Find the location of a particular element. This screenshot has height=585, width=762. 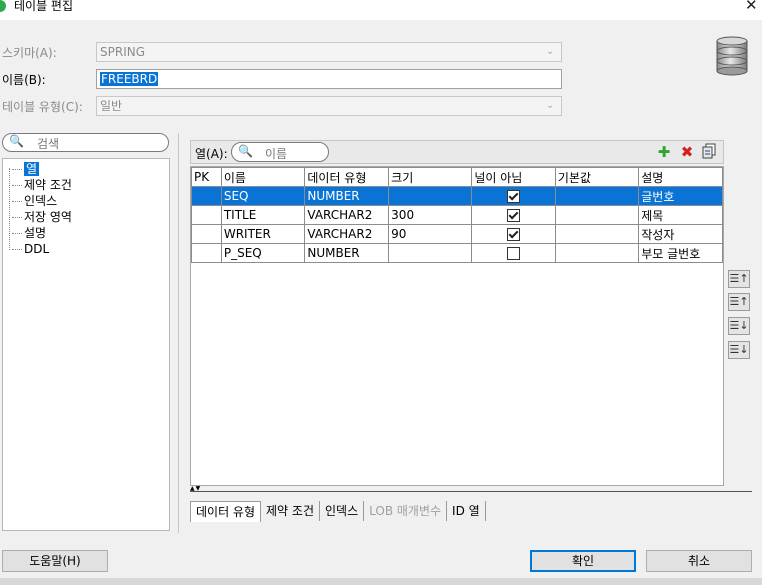

move-bottom-icon: ☰↓ is located at coordinates (739, 350).